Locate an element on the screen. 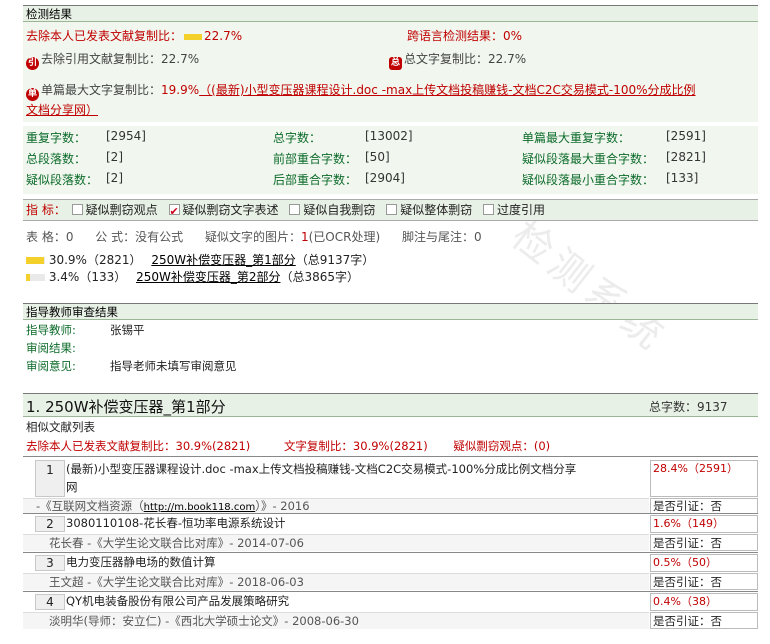 The width and height of the screenshot is (770, 644). stat-label: 总字数： is located at coordinates (297, 138).